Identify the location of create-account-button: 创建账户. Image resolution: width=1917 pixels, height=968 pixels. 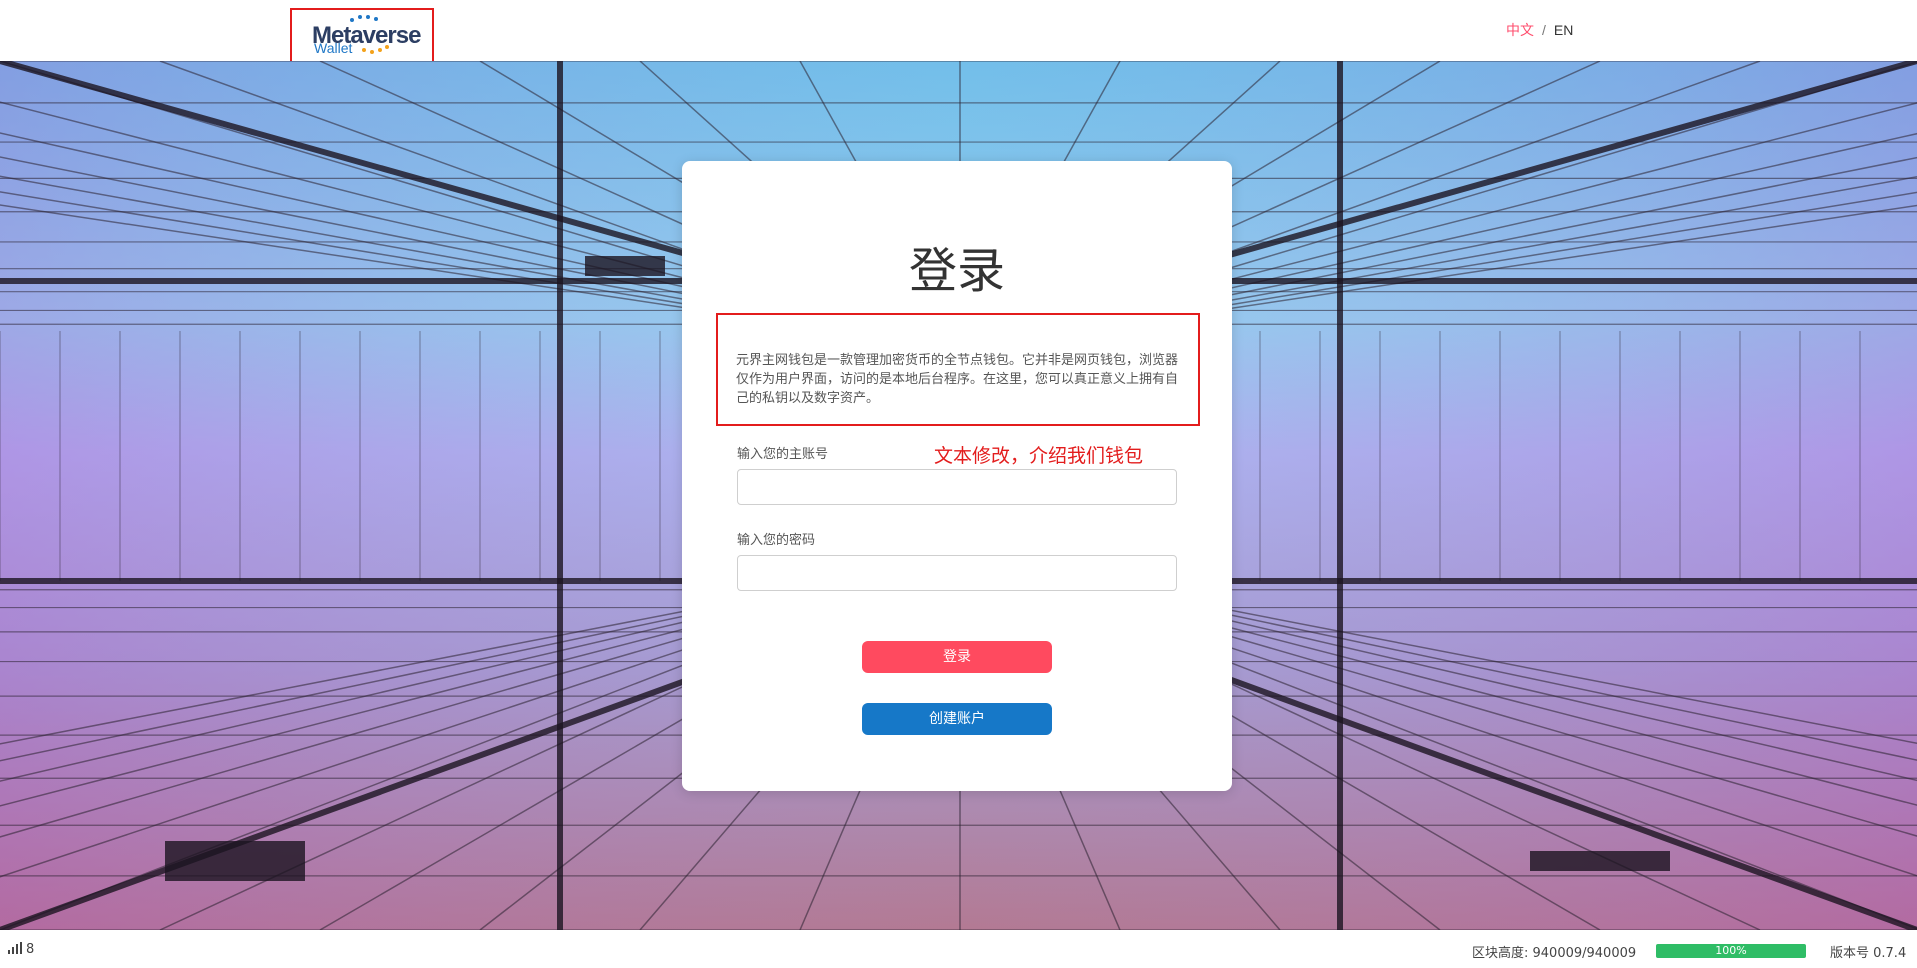
(957, 719).